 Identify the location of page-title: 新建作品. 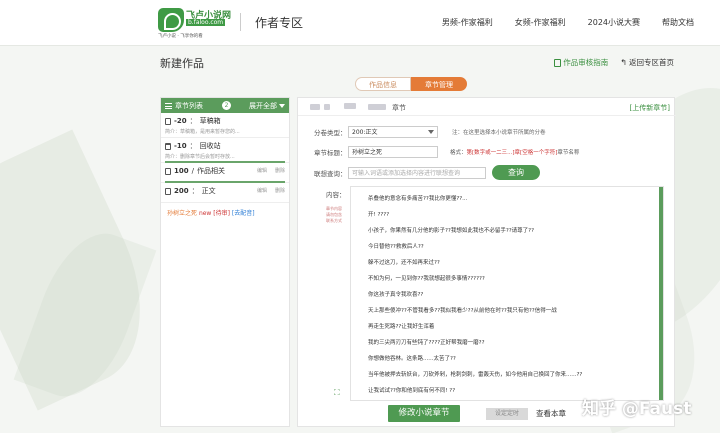
(182, 63).